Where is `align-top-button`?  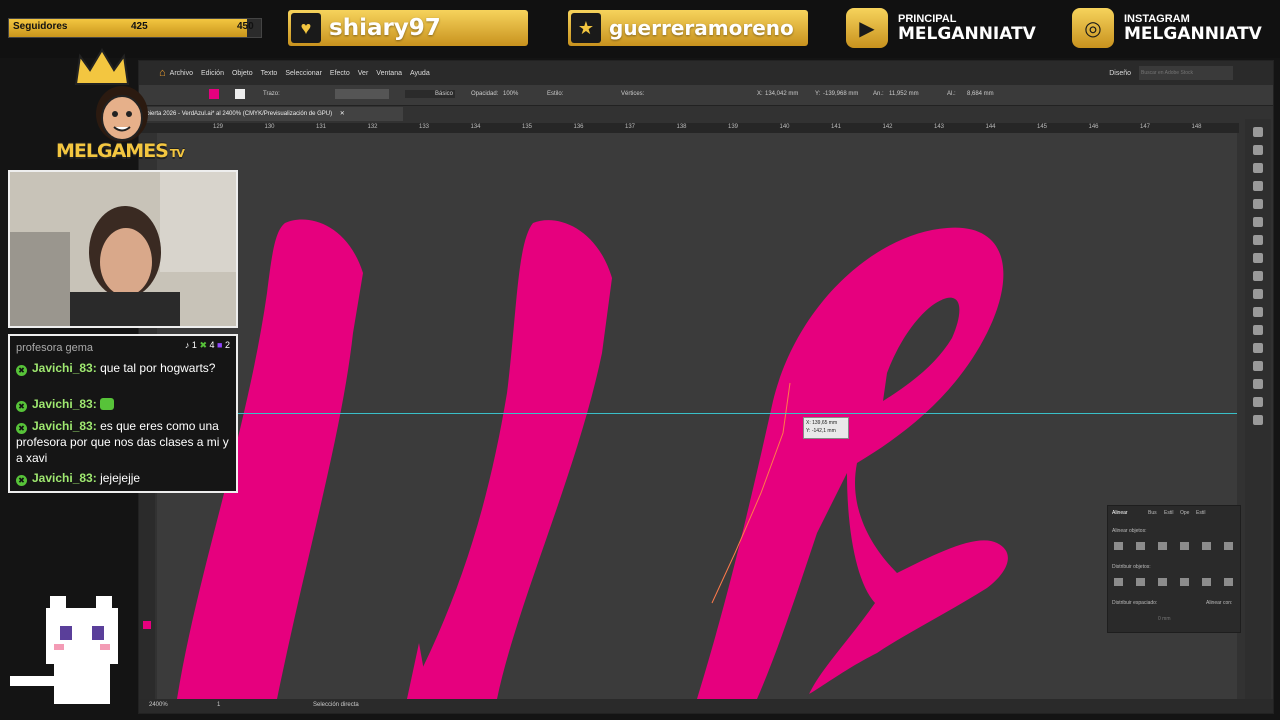
align-top-button is located at coordinates (1184, 546).